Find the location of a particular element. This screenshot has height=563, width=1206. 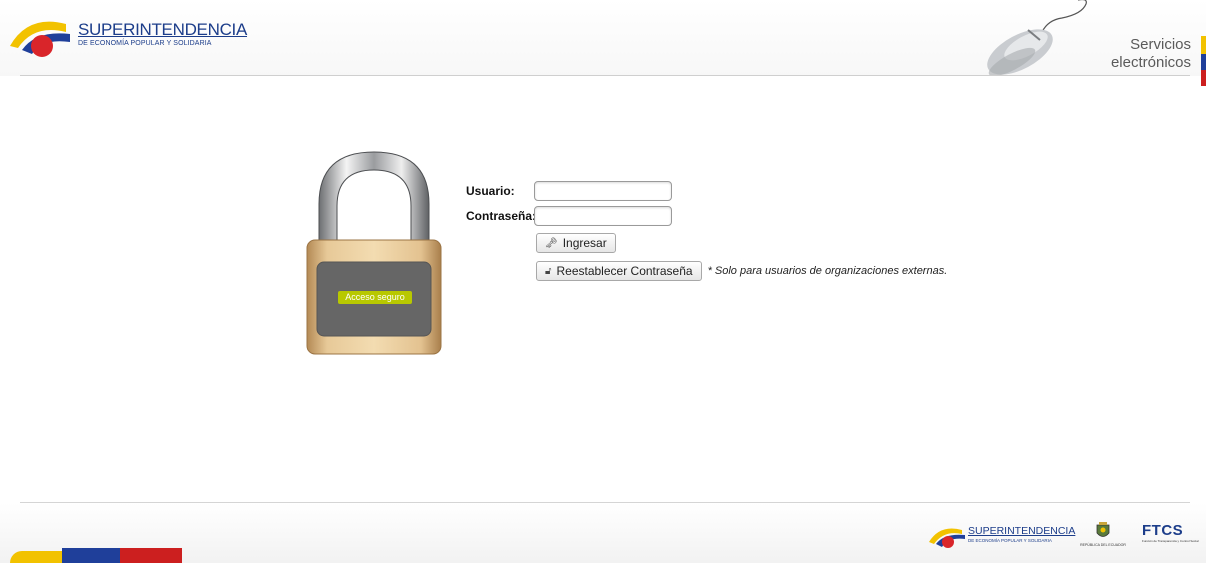

ftcs-title: FTCS is located at coordinates (1163, 530).